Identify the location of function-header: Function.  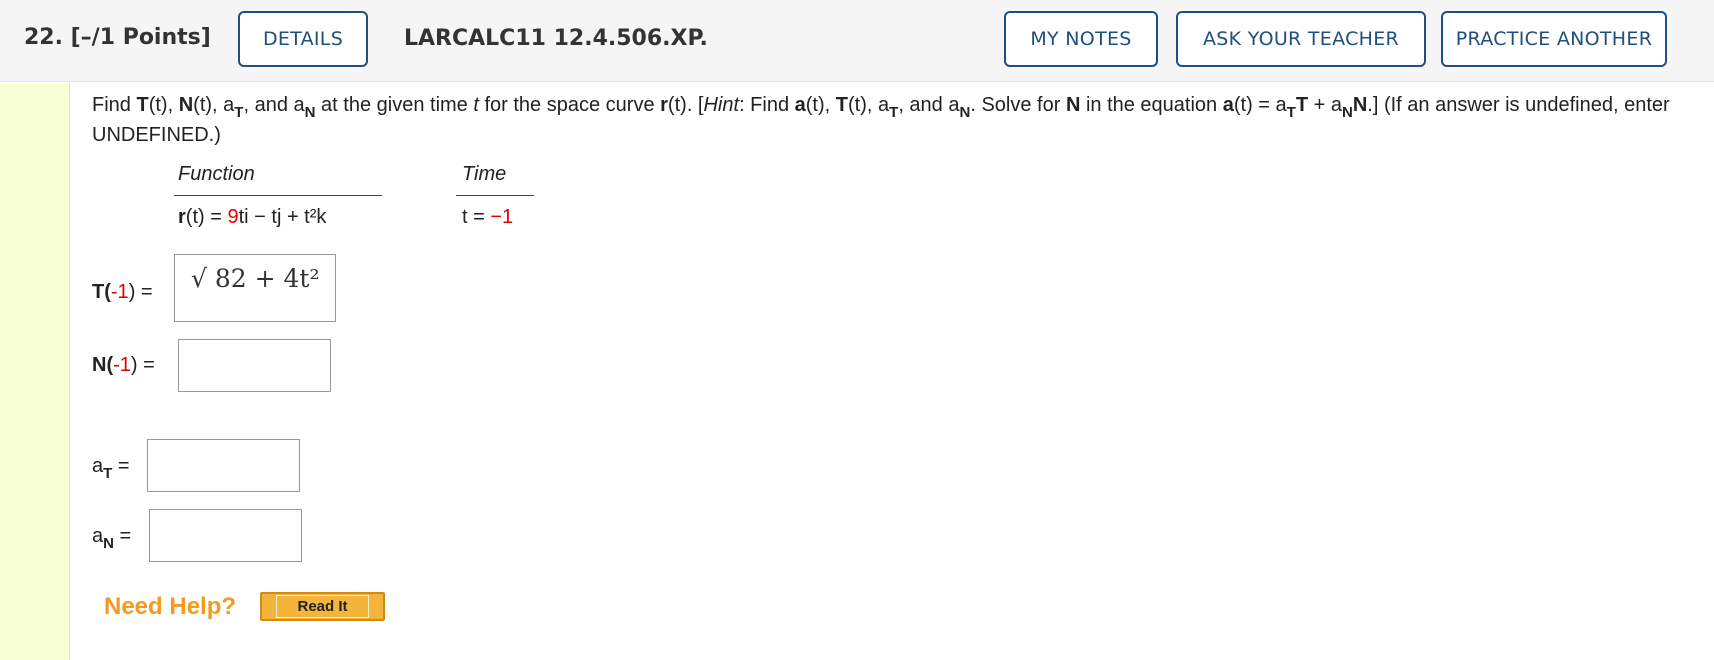
(216, 174).